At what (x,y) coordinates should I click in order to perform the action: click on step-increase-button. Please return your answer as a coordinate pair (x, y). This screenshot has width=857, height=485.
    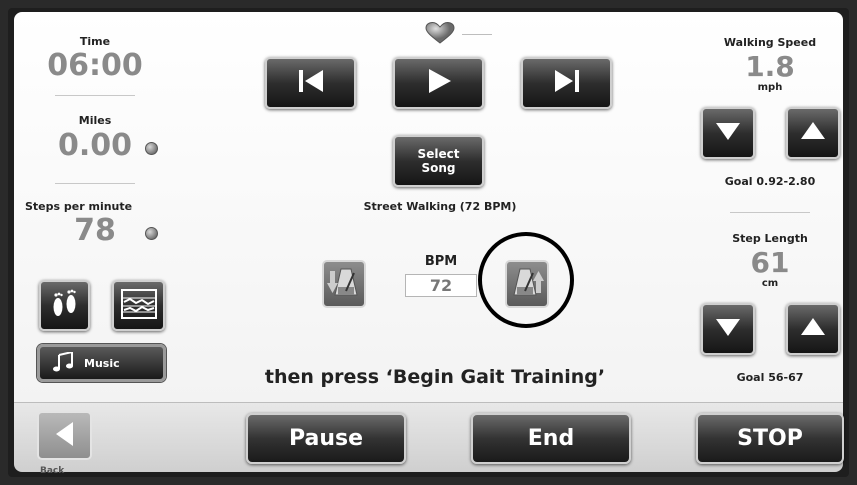
    Looking at the image, I should click on (813, 329).